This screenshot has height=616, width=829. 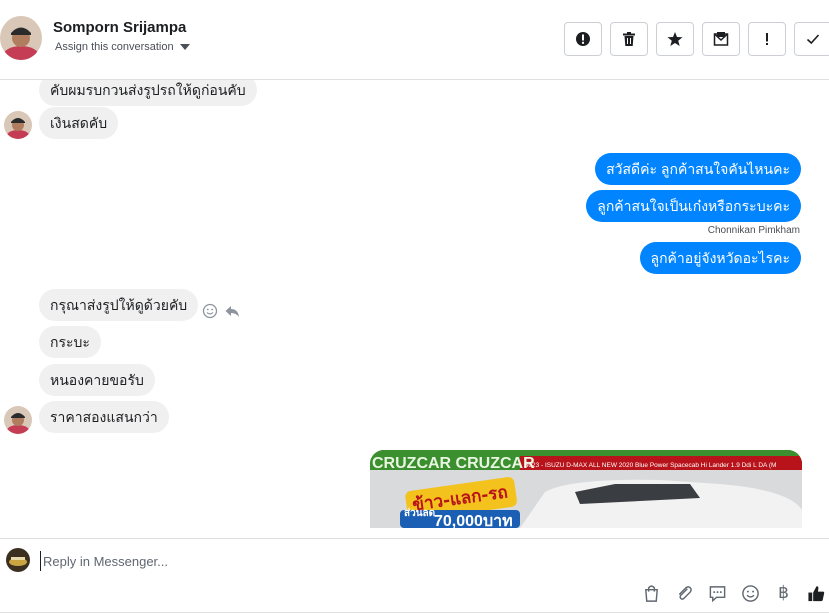 What do you see at coordinates (119, 305) in the screenshot?
I see `message-incoming: กรุณาส่งรูปให้ดูด้วยคับ` at bounding box center [119, 305].